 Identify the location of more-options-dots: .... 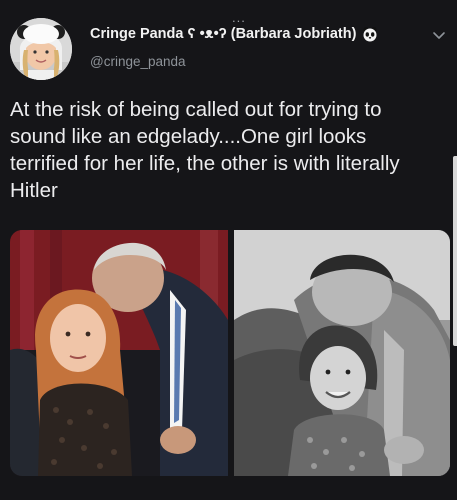
(239, 17).